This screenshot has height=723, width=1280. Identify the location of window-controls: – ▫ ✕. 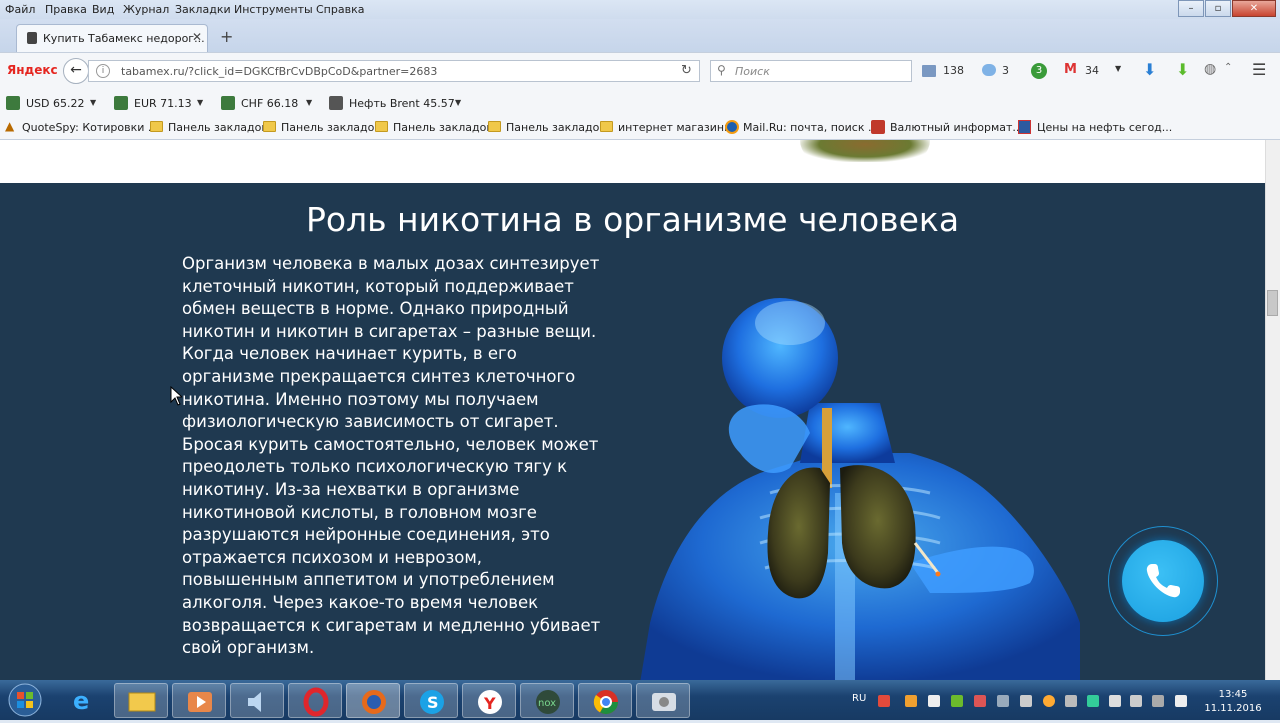
(1226, 9).